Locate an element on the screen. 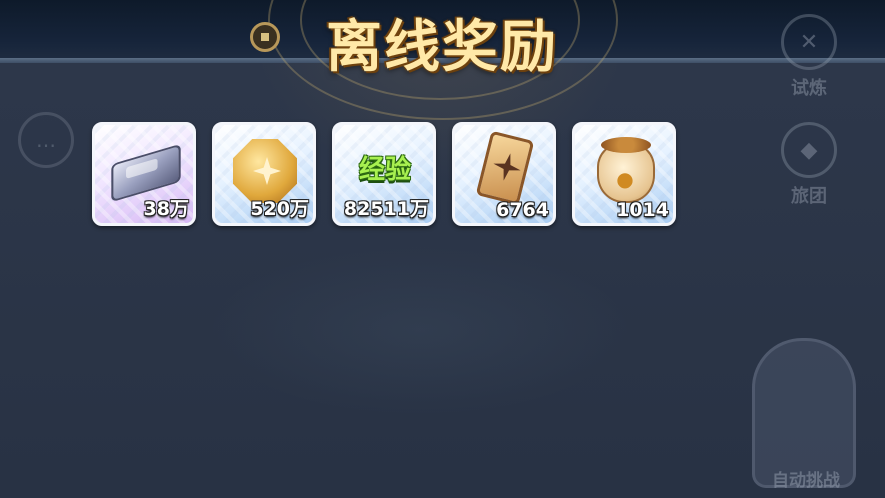 Image resolution: width=885 pixels, height=498 pixels. reward-item-gold-coin: 520万 is located at coordinates (264, 174).